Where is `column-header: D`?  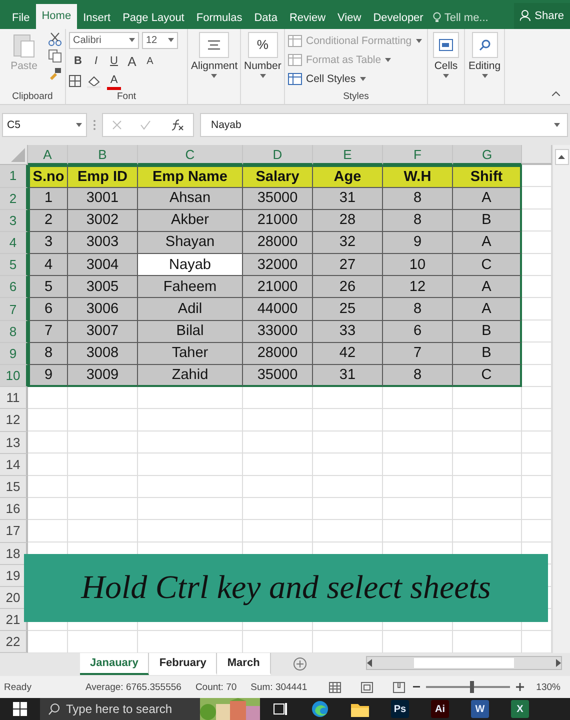 column-header: D is located at coordinates (278, 155).